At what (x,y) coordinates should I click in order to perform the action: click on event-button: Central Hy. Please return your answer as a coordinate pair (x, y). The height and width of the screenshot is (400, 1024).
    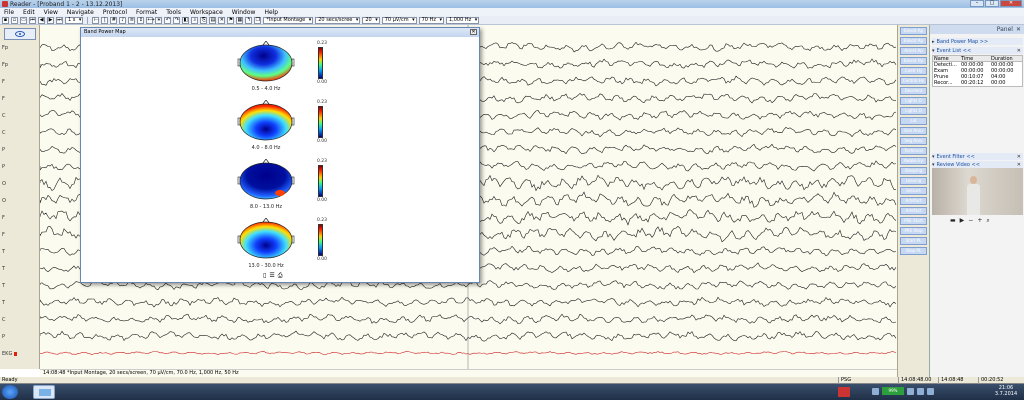
    Looking at the image, I should click on (913, 81).